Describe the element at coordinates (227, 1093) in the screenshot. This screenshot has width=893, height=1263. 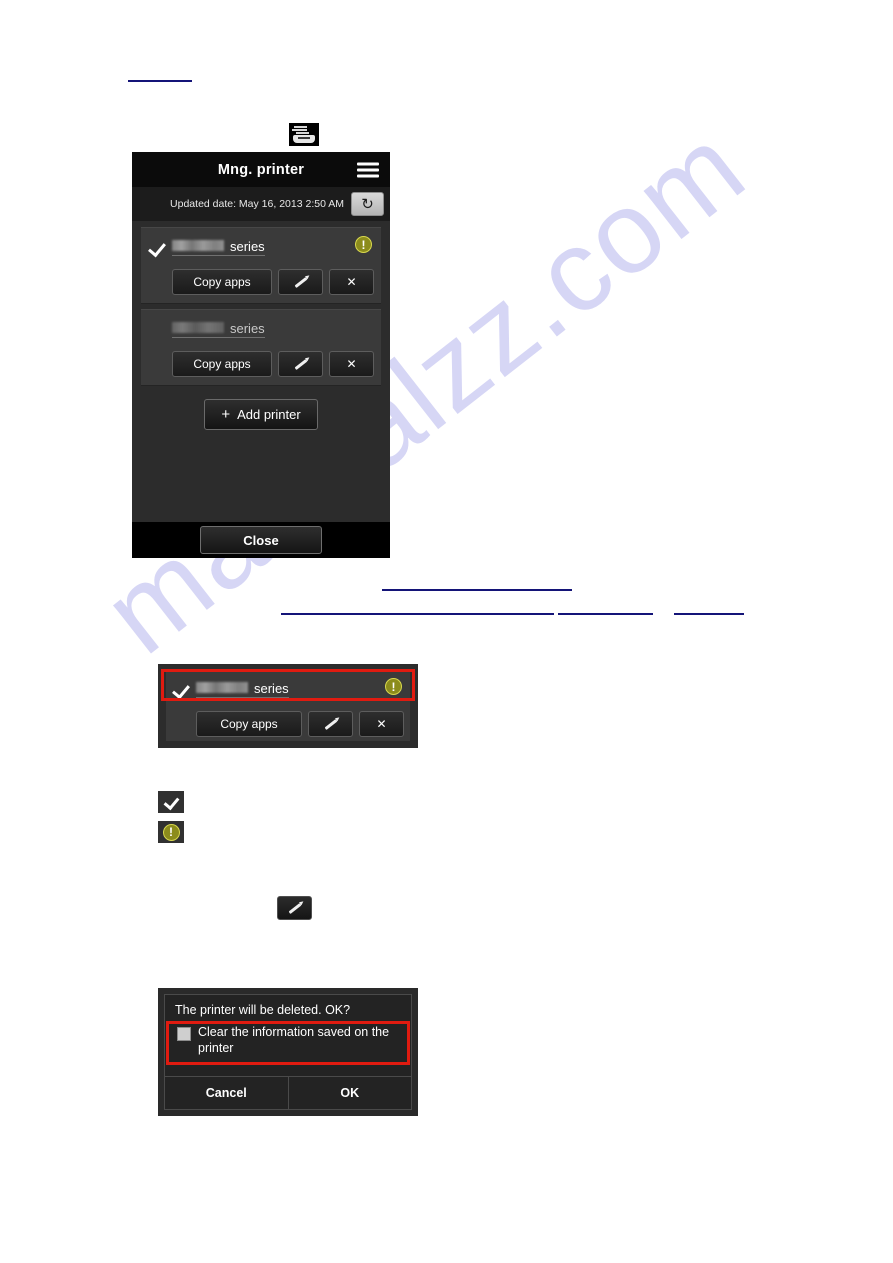
I see `cancel-button: Cancel` at that location.